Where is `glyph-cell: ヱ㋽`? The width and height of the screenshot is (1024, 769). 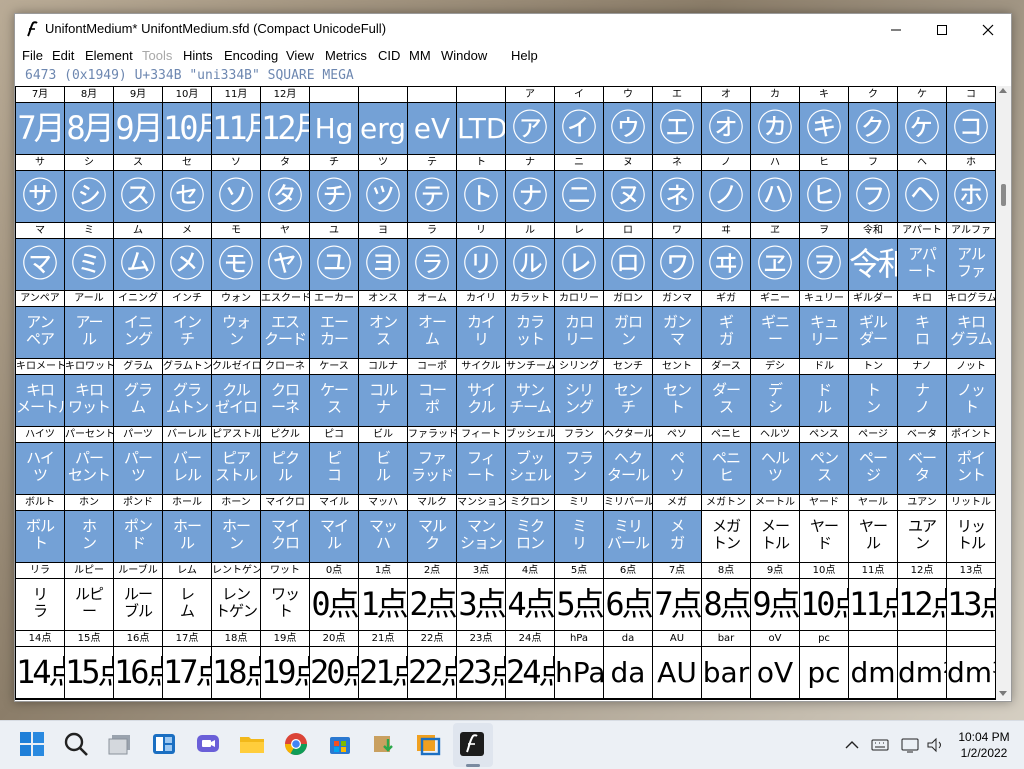
glyph-cell: ヱ㋽ is located at coordinates (775, 256).